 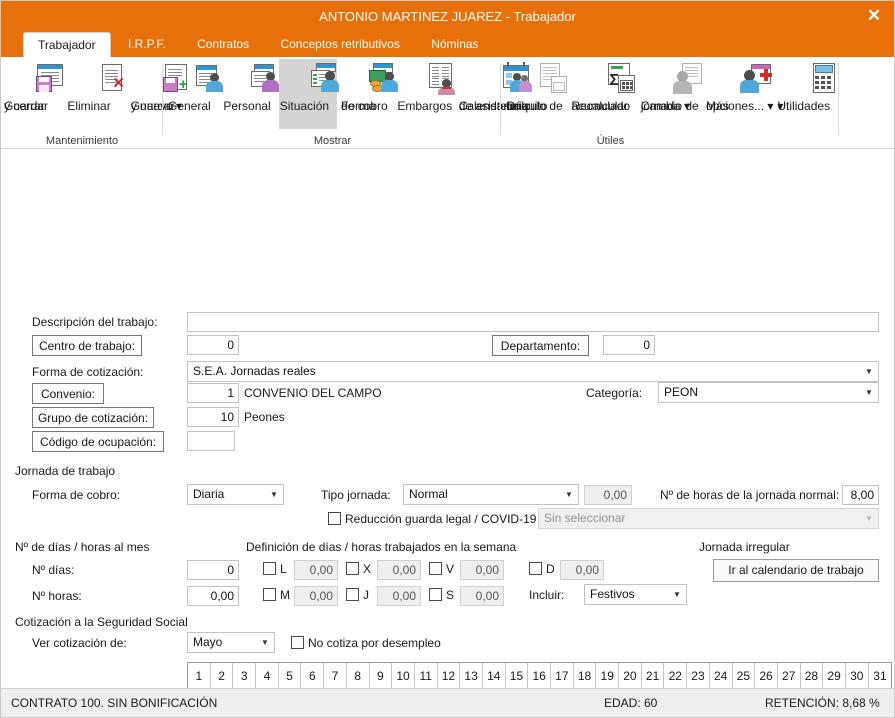 What do you see at coordinates (334, 518) in the screenshot?
I see `reduccion-guarda-legal-checkbox` at bounding box center [334, 518].